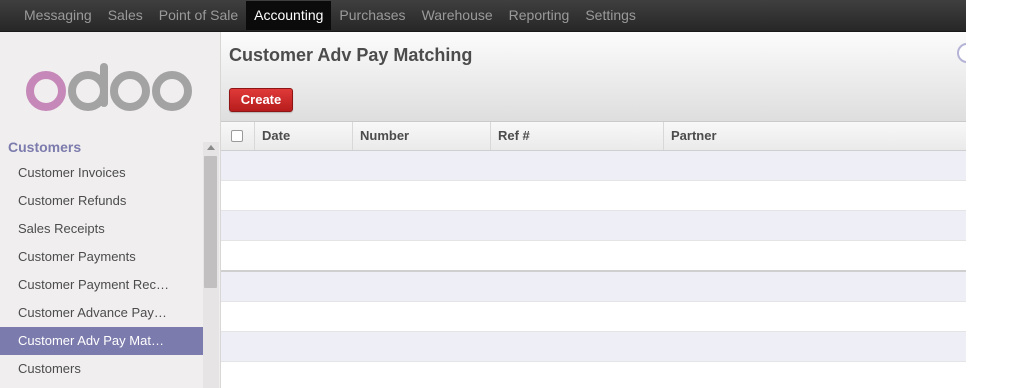  Describe the element at coordinates (577, 136) in the screenshot. I see `column-header-ref: Ref #` at that location.